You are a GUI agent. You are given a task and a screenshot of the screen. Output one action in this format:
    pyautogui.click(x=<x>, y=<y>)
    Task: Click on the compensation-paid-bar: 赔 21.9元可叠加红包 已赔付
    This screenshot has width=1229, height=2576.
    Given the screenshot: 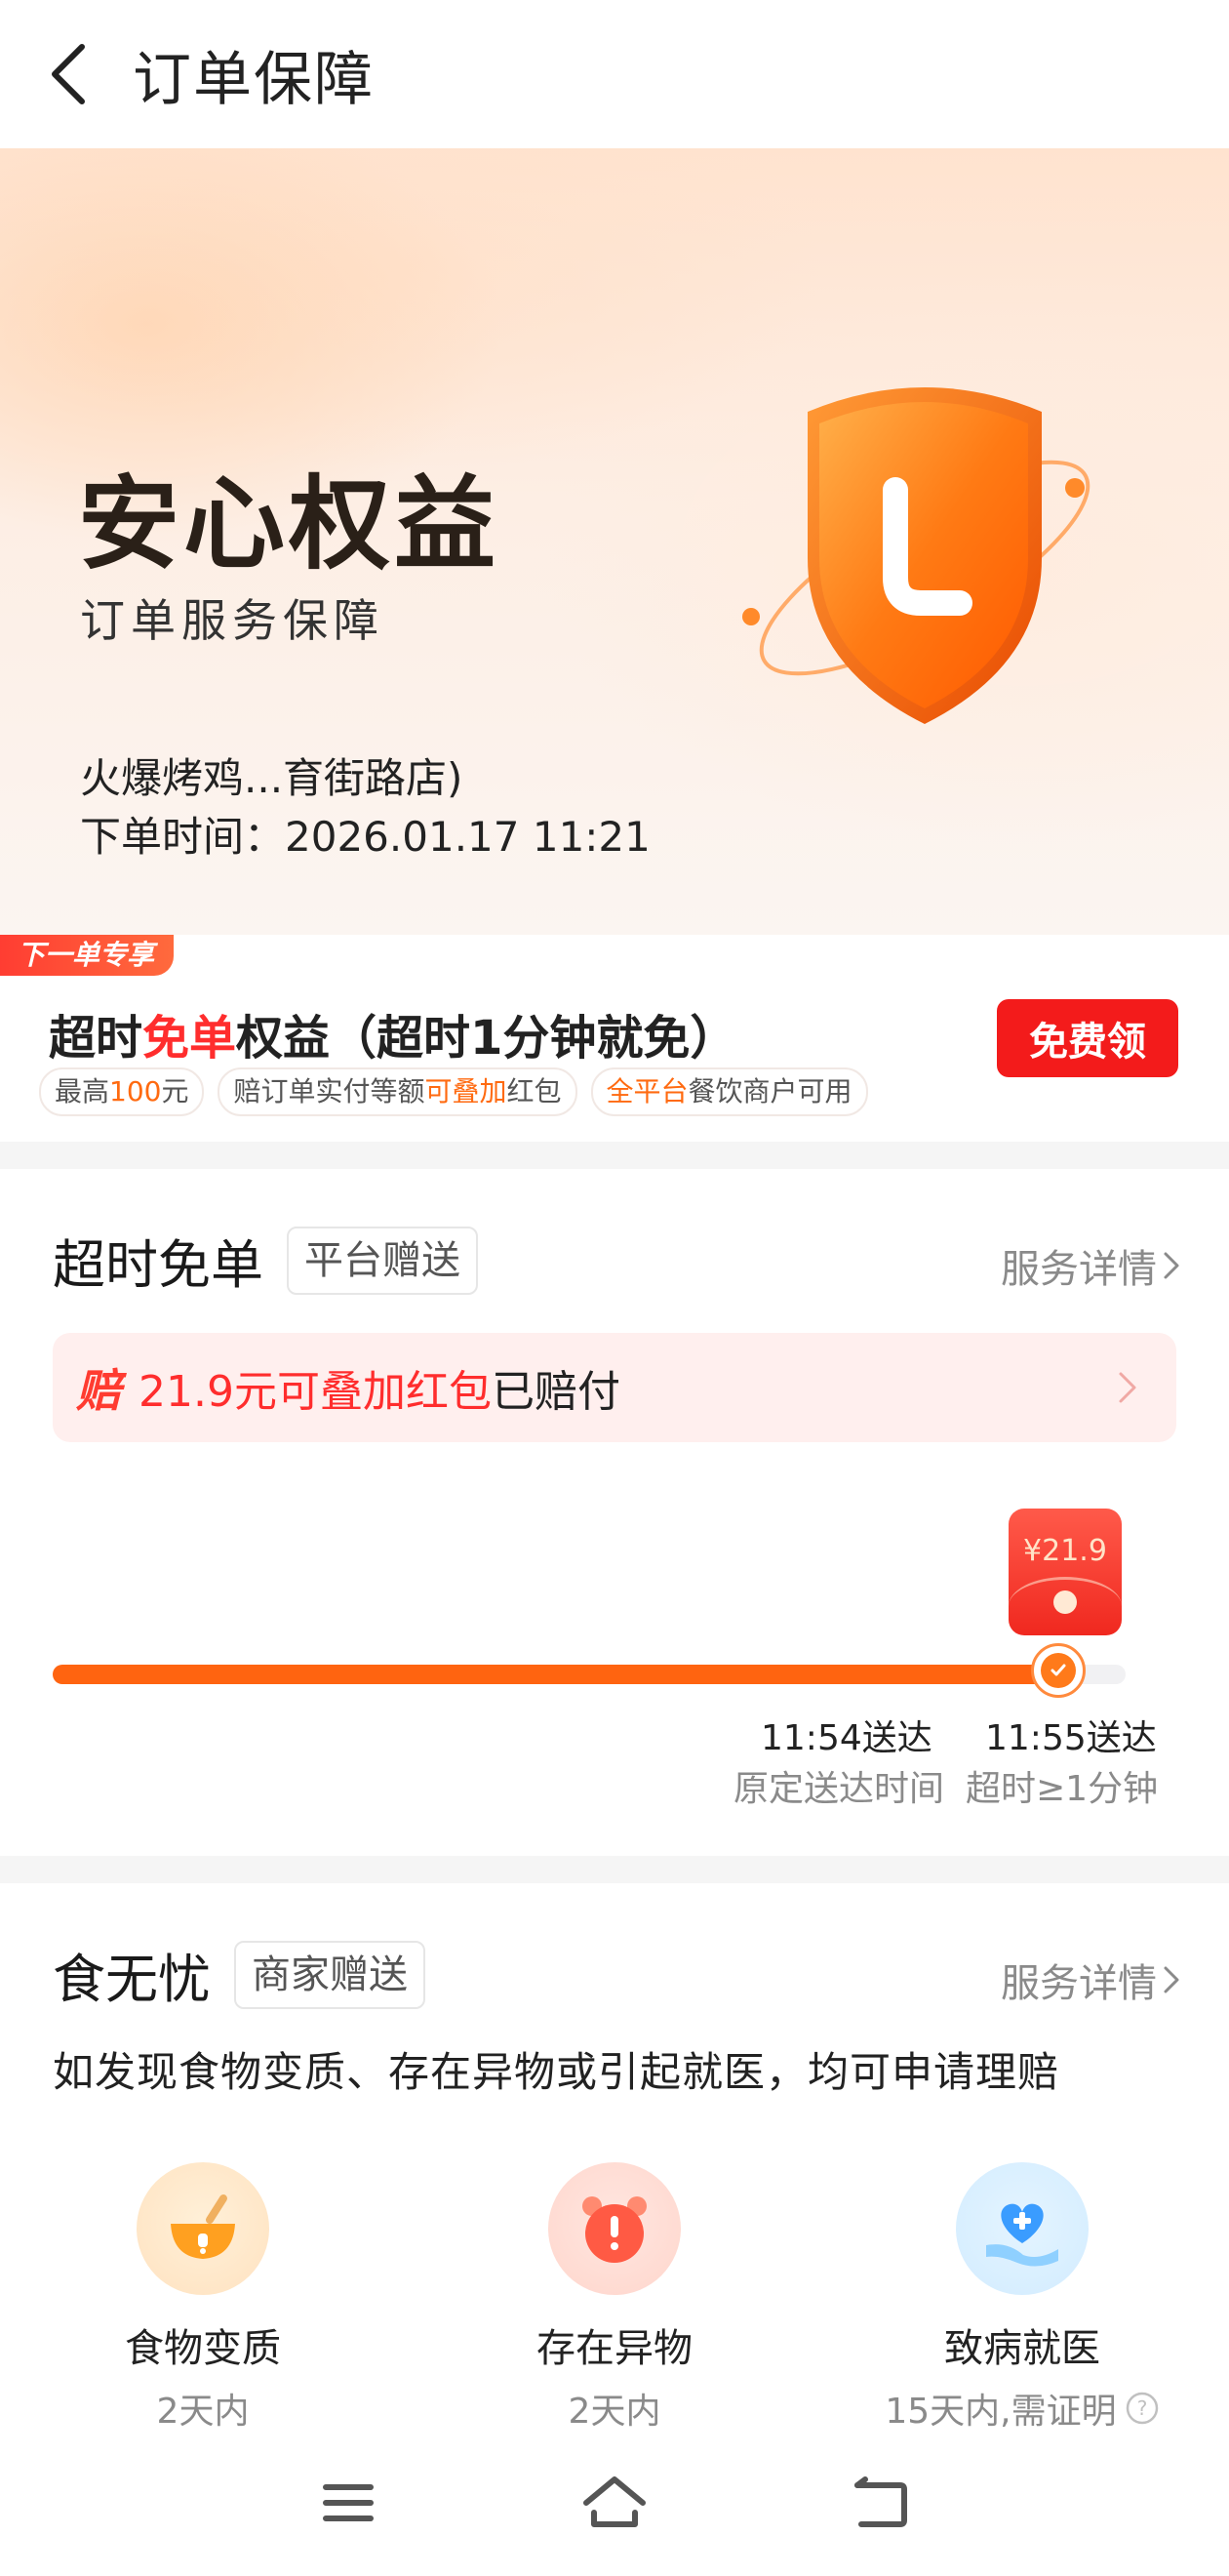 What is the action you would take?
    pyautogui.click(x=614, y=1387)
    